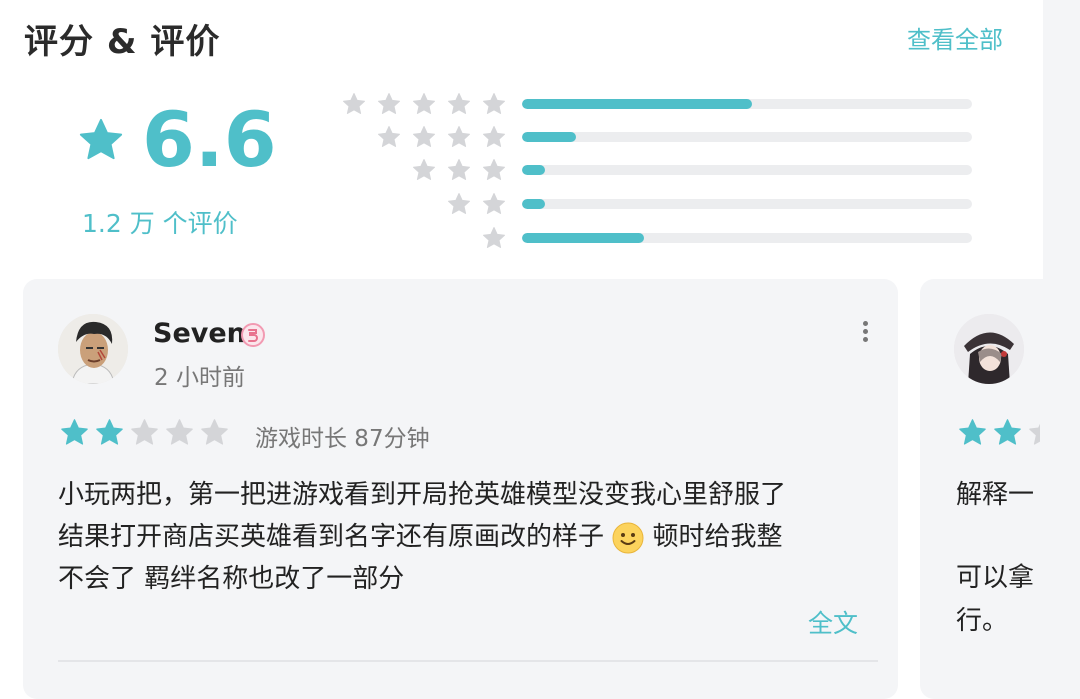 This screenshot has height=699, width=1080. What do you see at coordinates (955, 37) in the screenshot?
I see `view-all-link: 查看全部` at bounding box center [955, 37].